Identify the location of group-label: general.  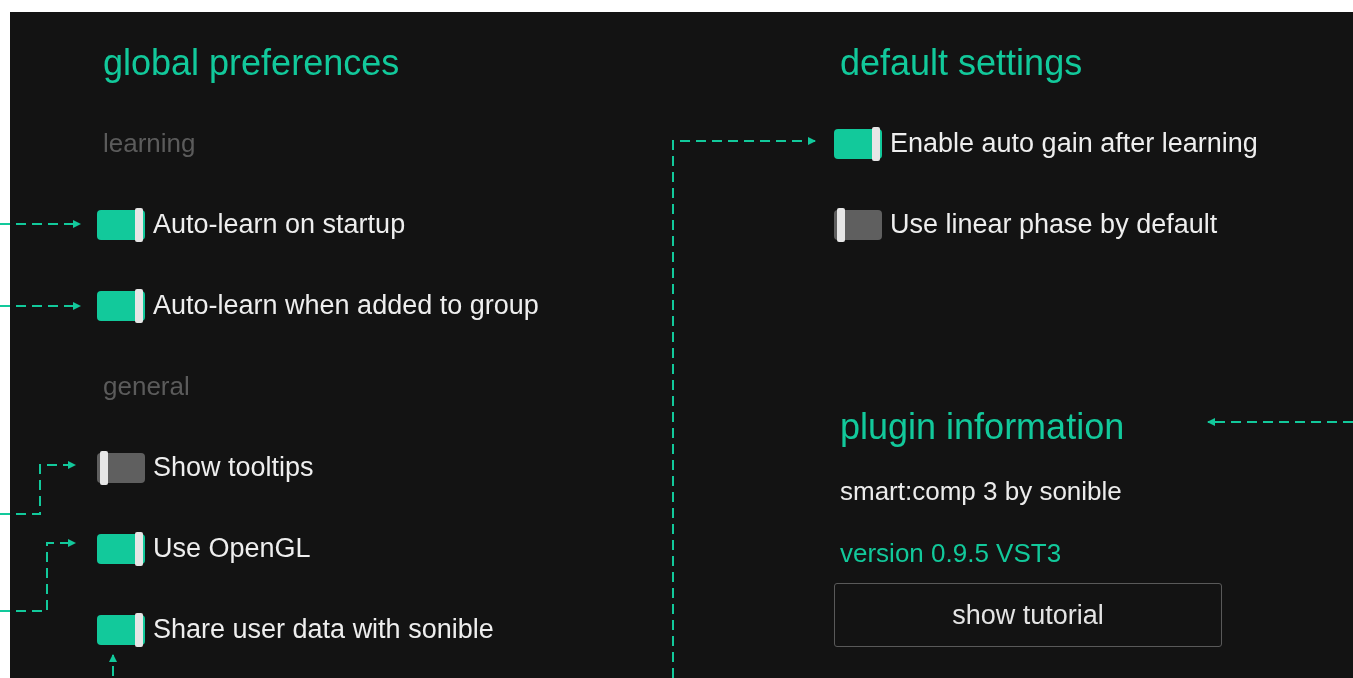
(147, 386).